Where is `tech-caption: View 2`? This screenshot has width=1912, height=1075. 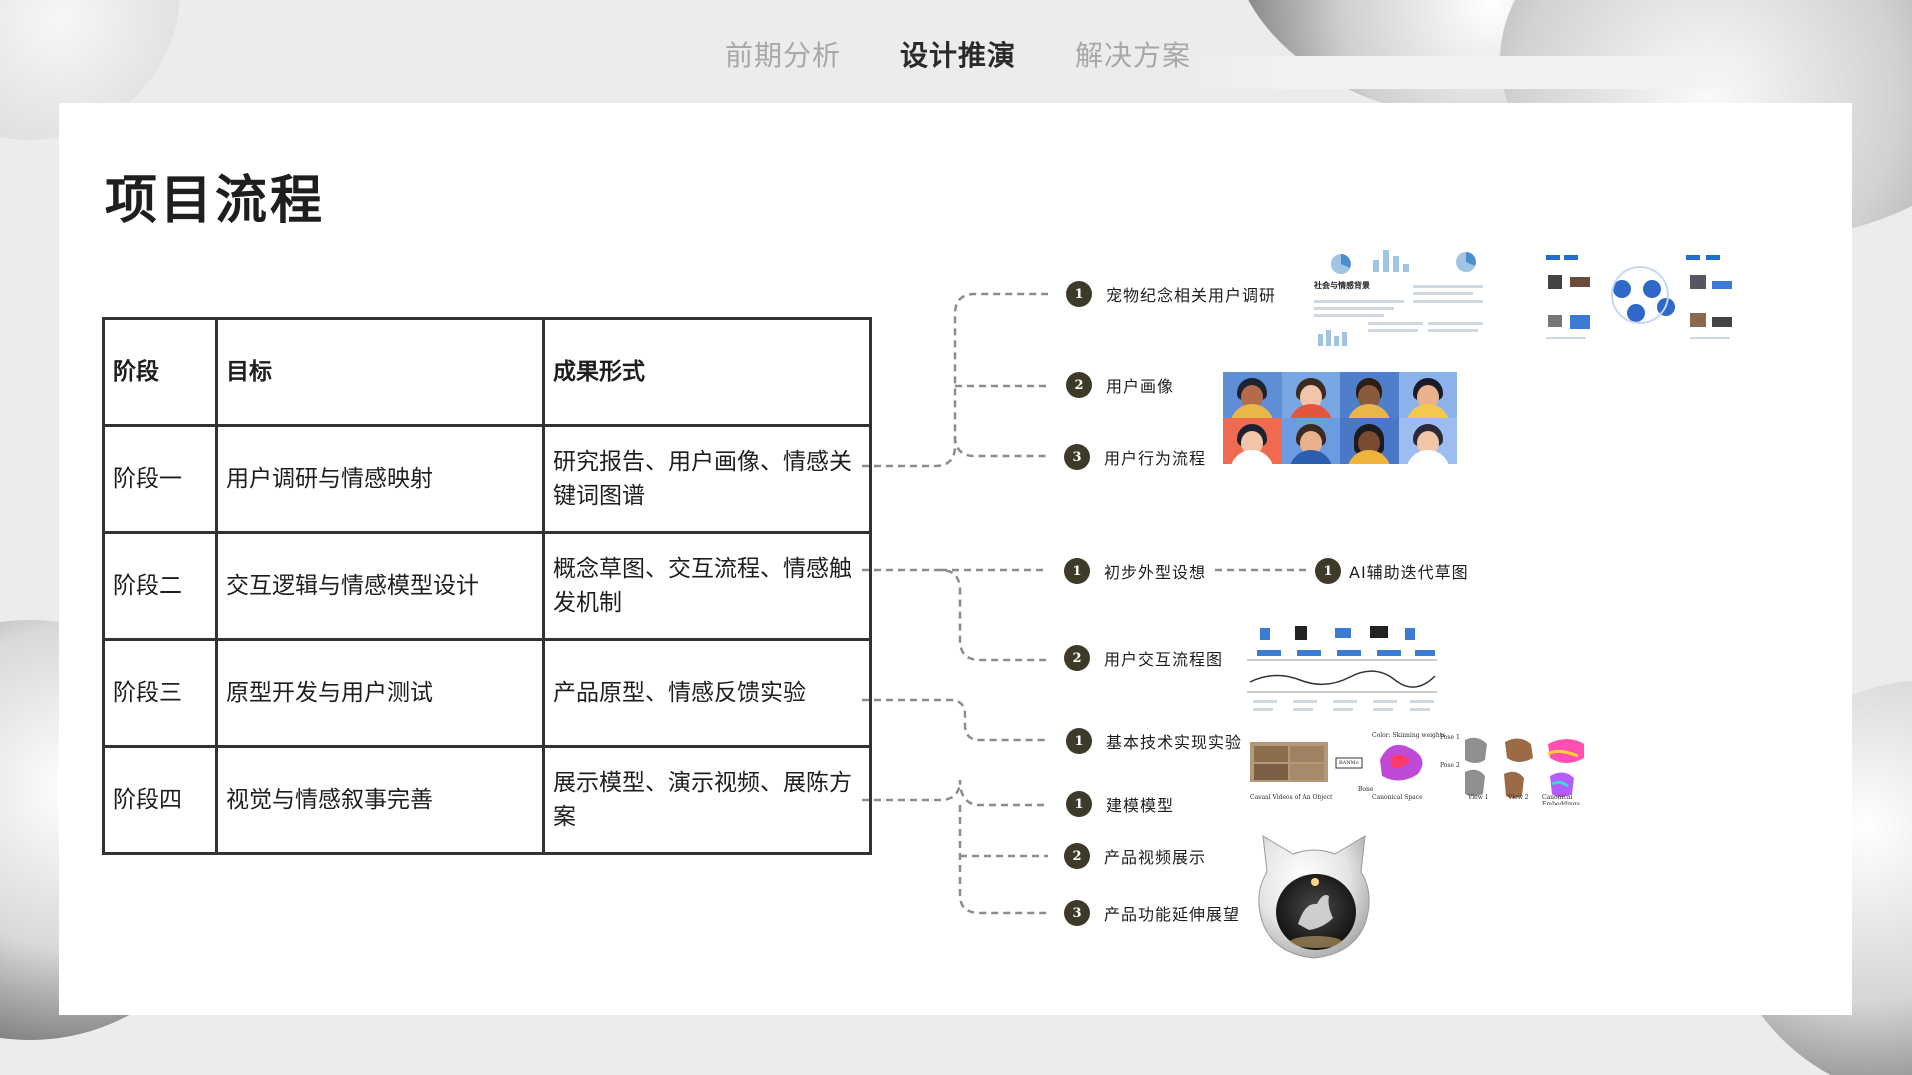
tech-caption: View 2 is located at coordinates (1518, 797).